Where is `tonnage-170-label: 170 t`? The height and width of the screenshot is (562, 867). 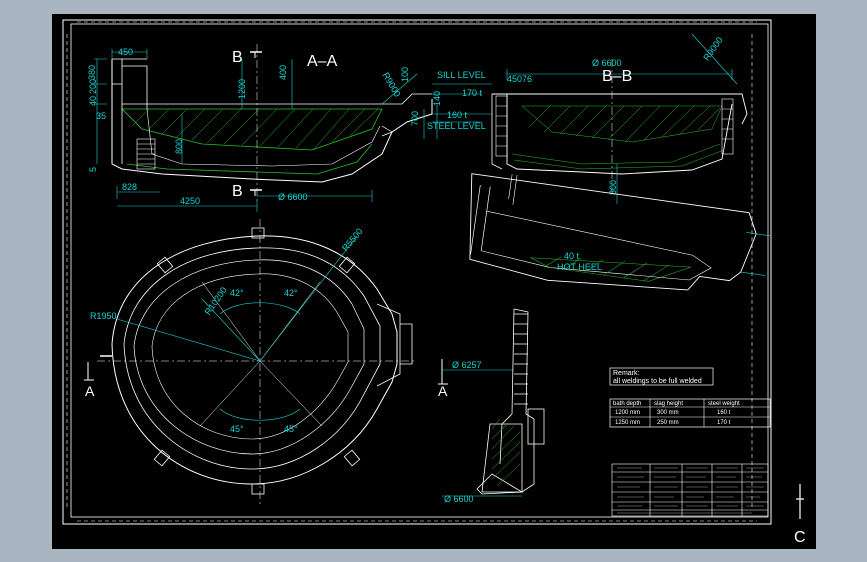 tonnage-170-label: 170 t is located at coordinates (472, 93).